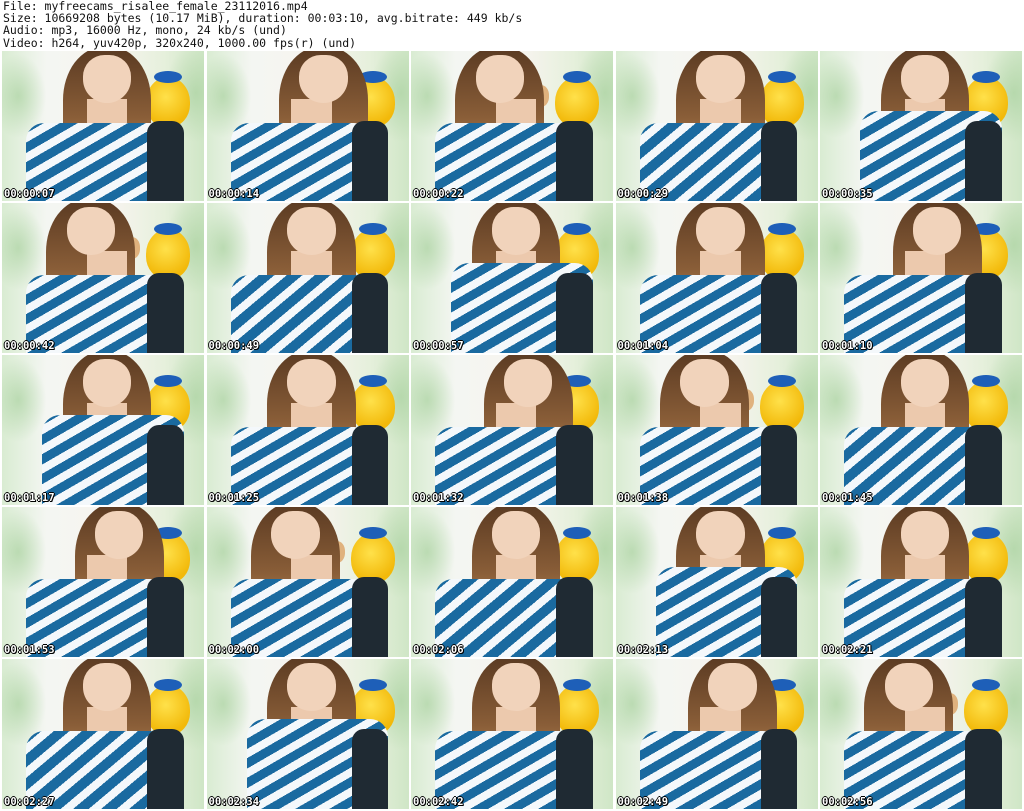 The image size is (1024, 811). What do you see at coordinates (716, 126) in the screenshot?
I see `video-thumbnail: 00:00:29` at bounding box center [716, 126].